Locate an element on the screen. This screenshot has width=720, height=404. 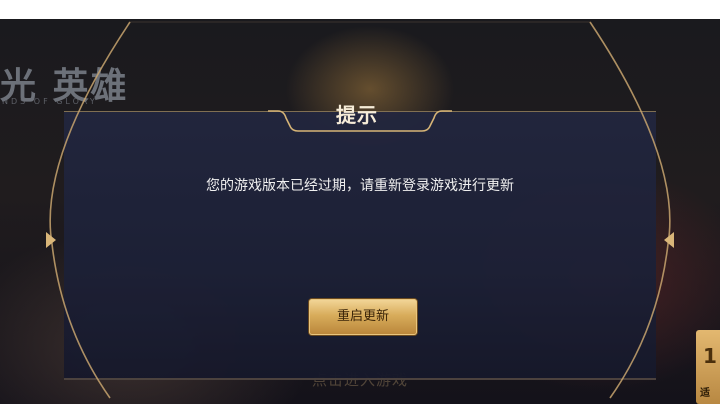
side-badge-number: 1 is located at coordinates (710, 356).